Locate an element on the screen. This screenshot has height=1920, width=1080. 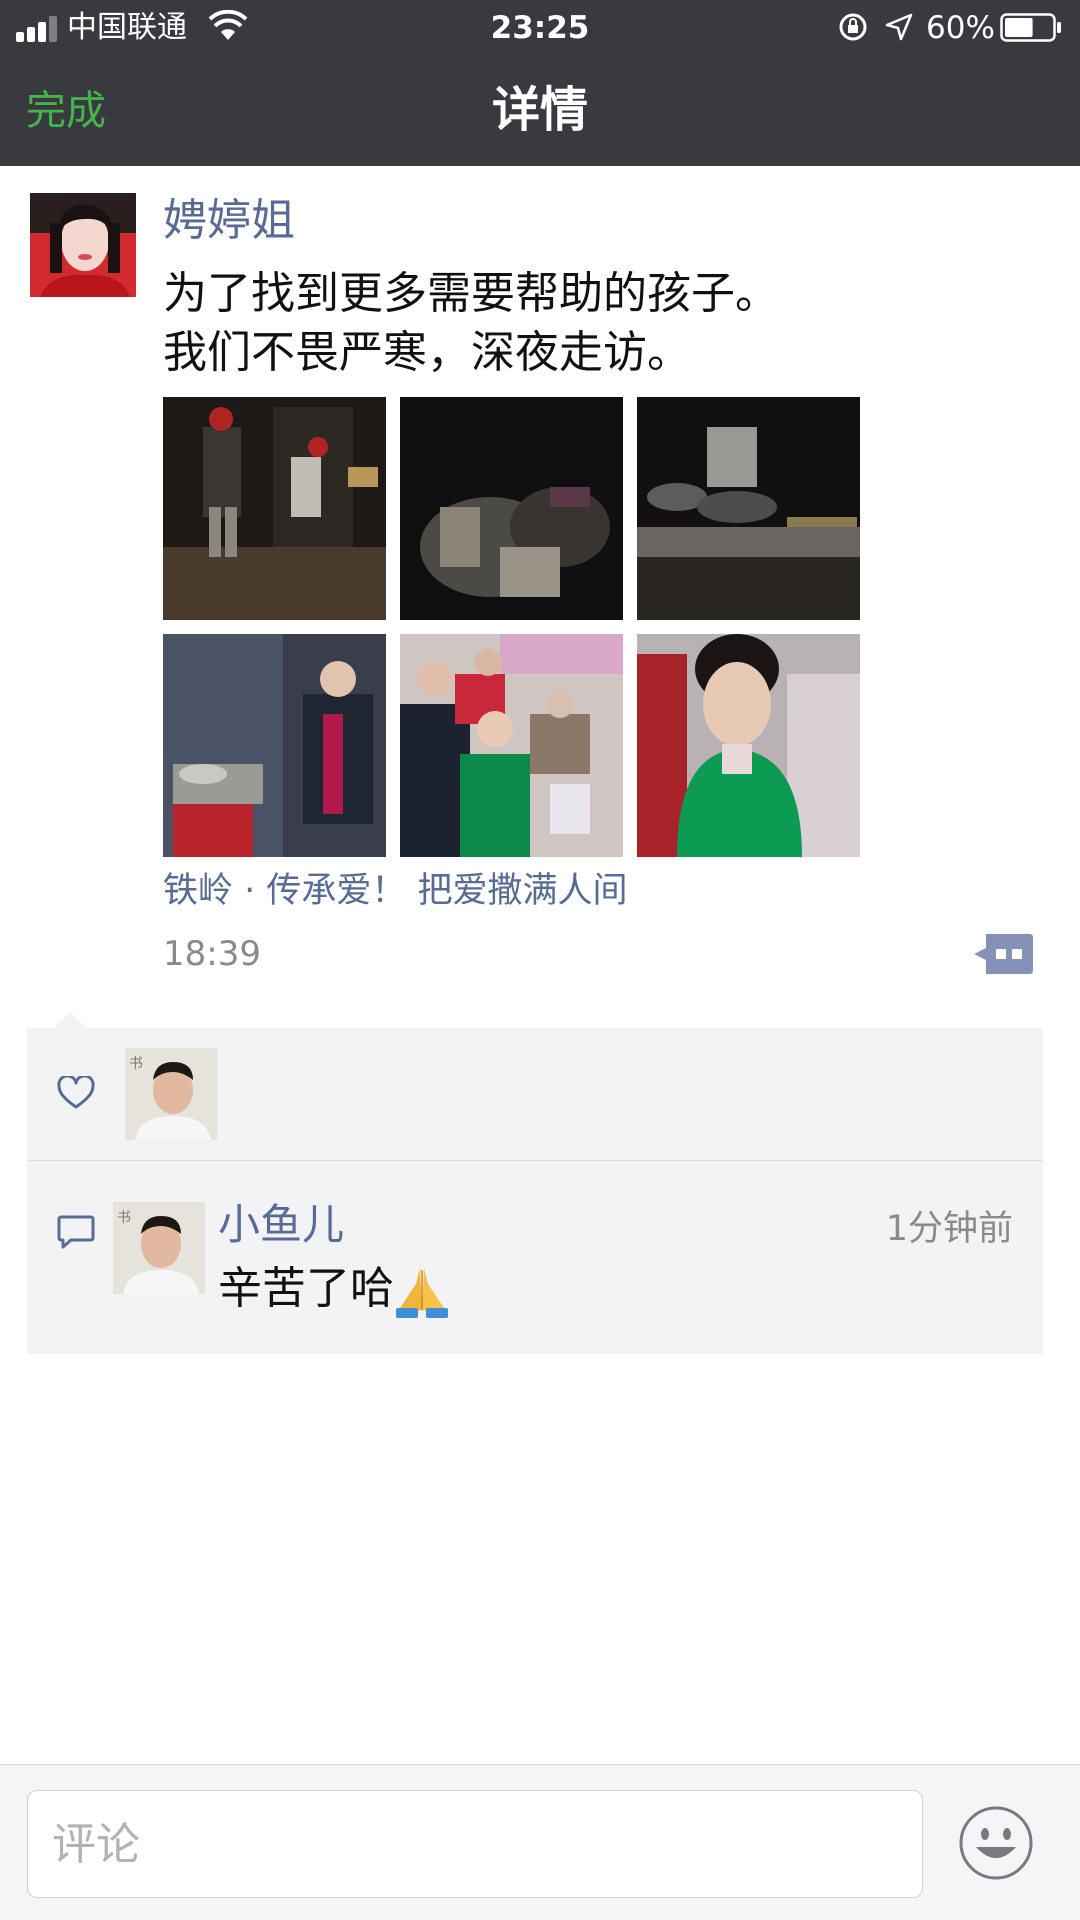
comment-text: 辛苦了哈 is located at coordinates (334, 1289).